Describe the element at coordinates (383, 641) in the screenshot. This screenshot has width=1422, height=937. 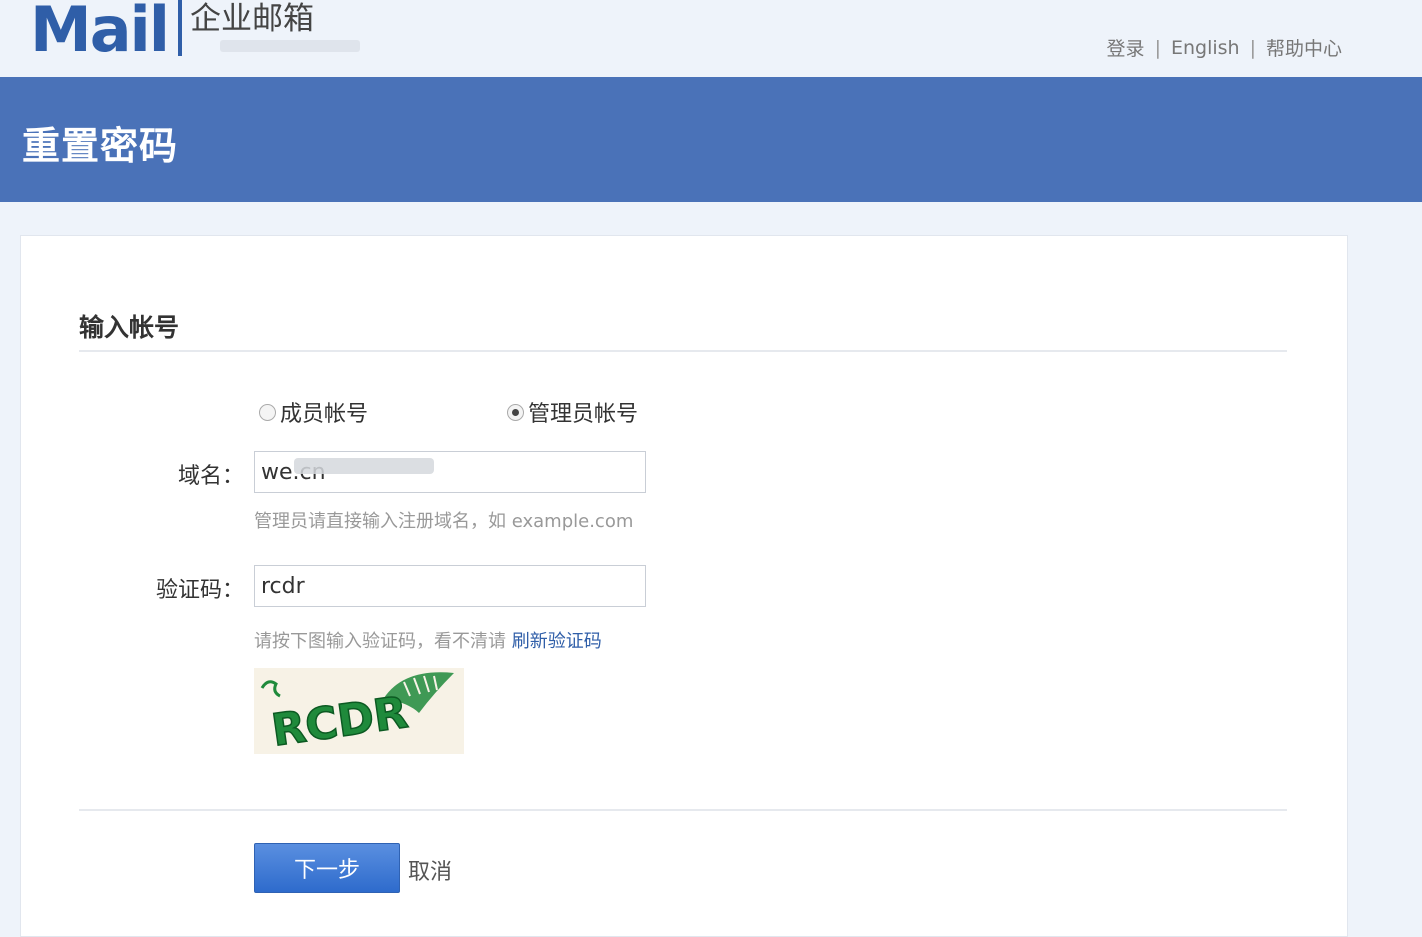
I see `captcha-hint-text: 请按下图输入验证码，看不清请` at that location.